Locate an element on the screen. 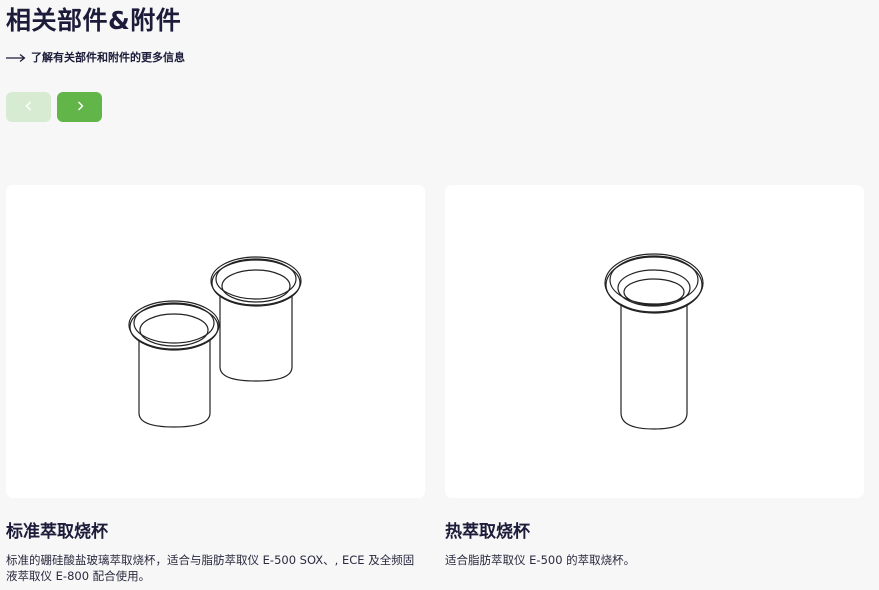 The height and width of the screenshot is (590, 879). prev-button is located at coordinates (28, 107).